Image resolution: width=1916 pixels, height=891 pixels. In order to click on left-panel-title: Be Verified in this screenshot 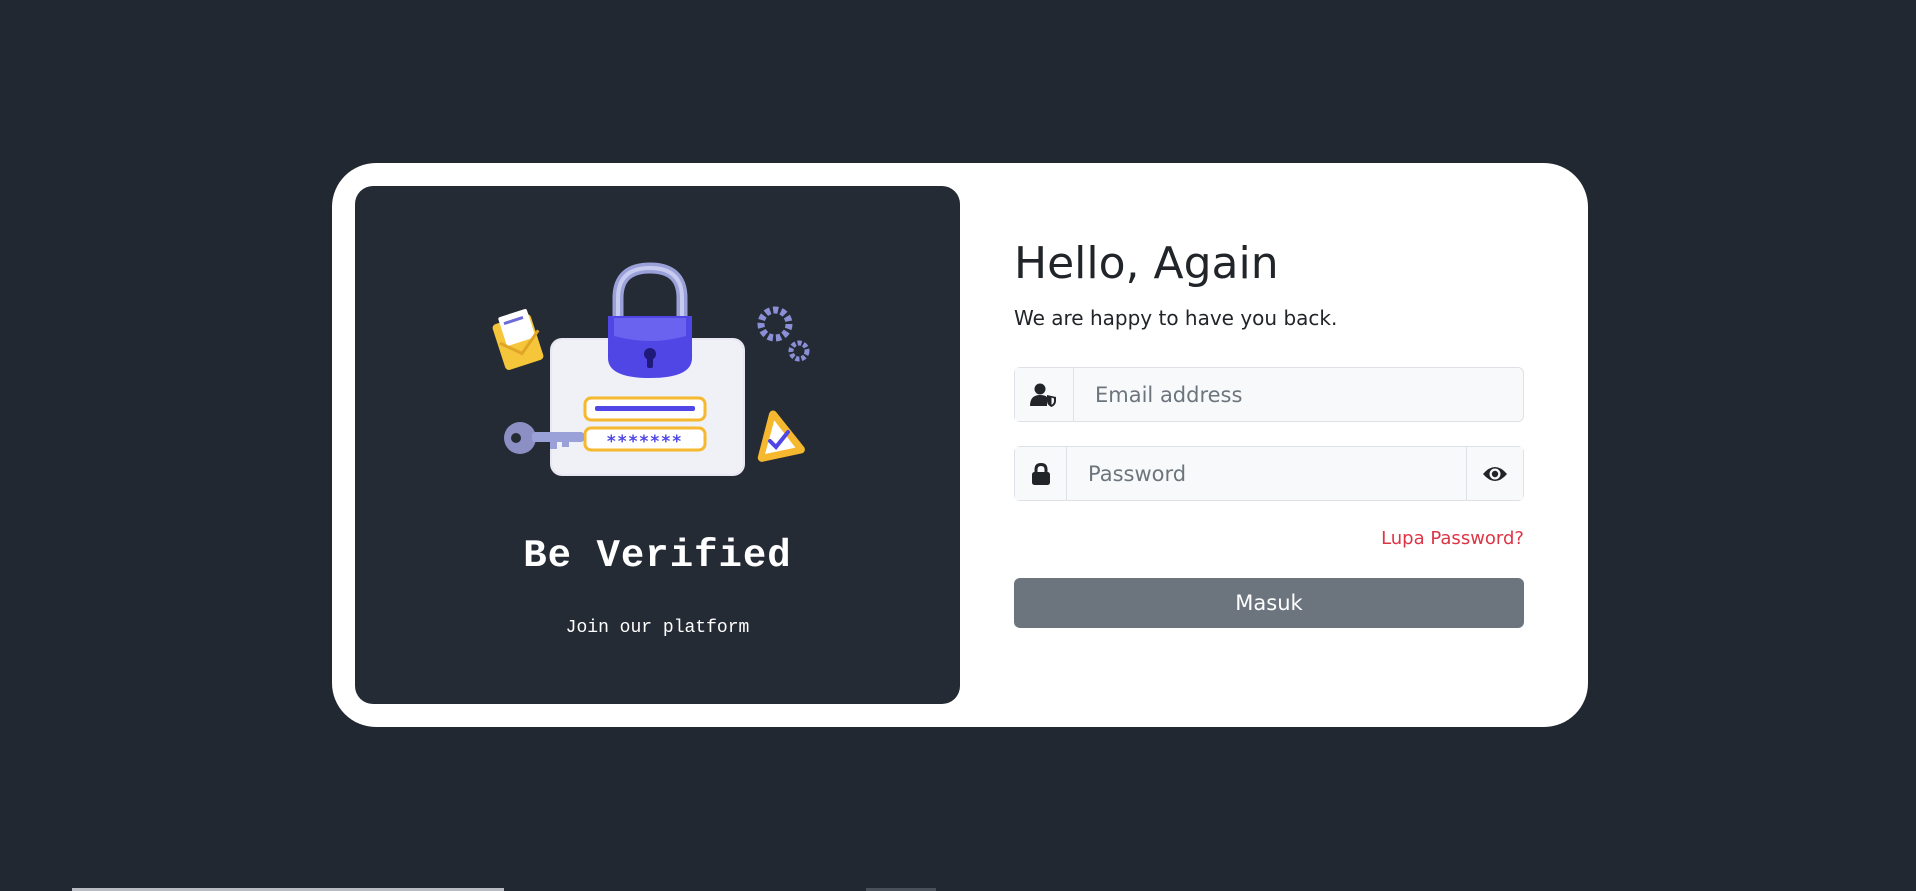, I will do `click(657, 556)`.